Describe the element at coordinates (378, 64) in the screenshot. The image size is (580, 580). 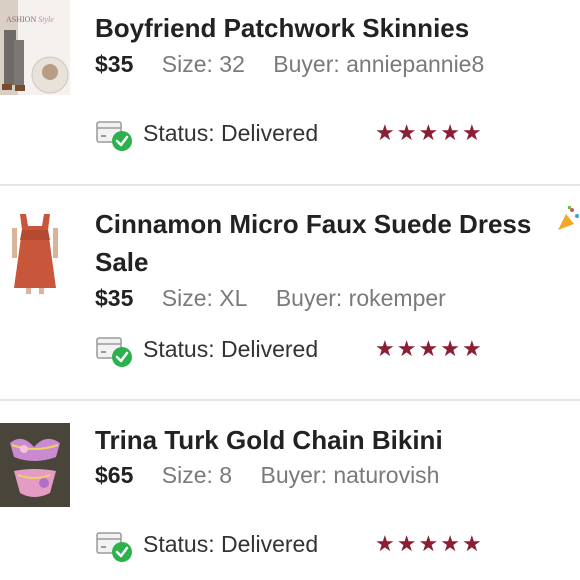
I see `buyer: Buyer: anniepannie8` at that location.